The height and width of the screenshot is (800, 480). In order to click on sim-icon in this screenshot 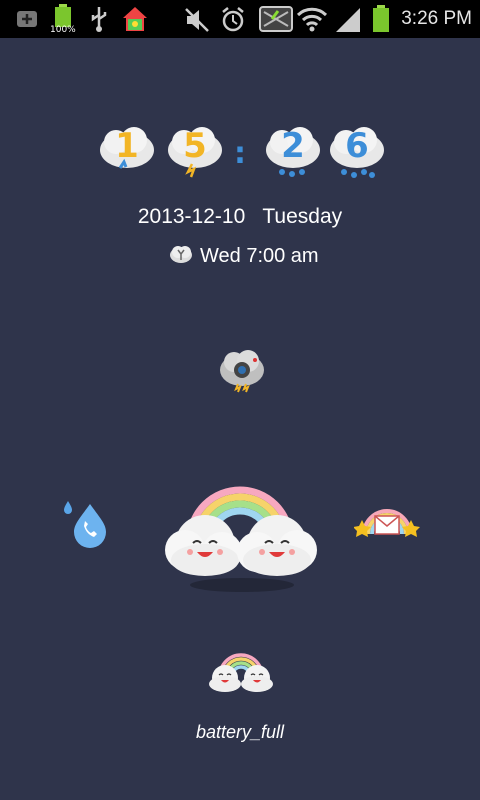, I will do `click(276, 19)`.